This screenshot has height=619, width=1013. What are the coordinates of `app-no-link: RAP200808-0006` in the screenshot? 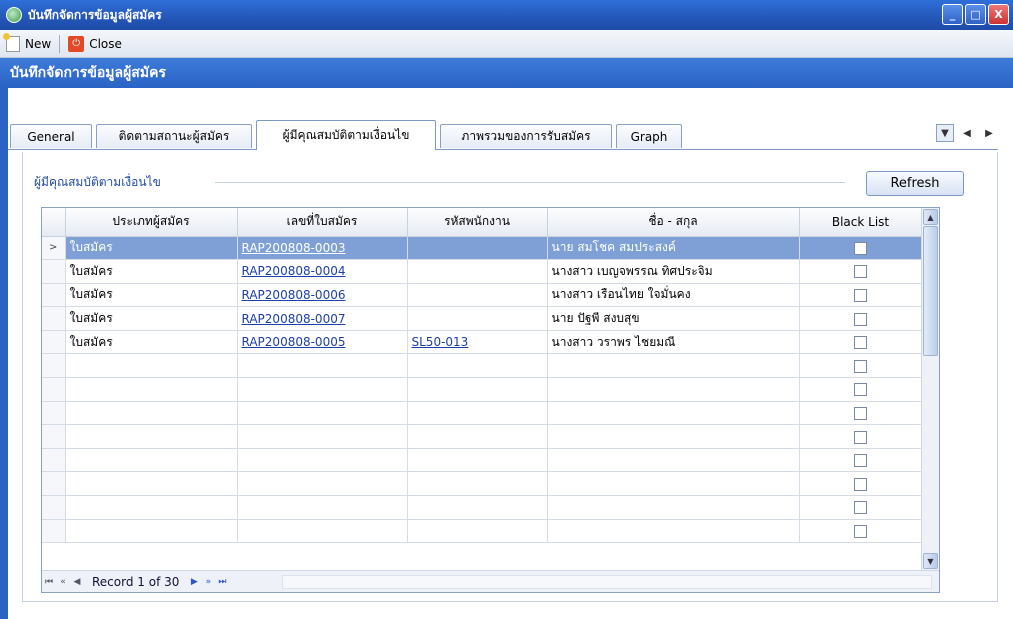 It's located at (294, 295).